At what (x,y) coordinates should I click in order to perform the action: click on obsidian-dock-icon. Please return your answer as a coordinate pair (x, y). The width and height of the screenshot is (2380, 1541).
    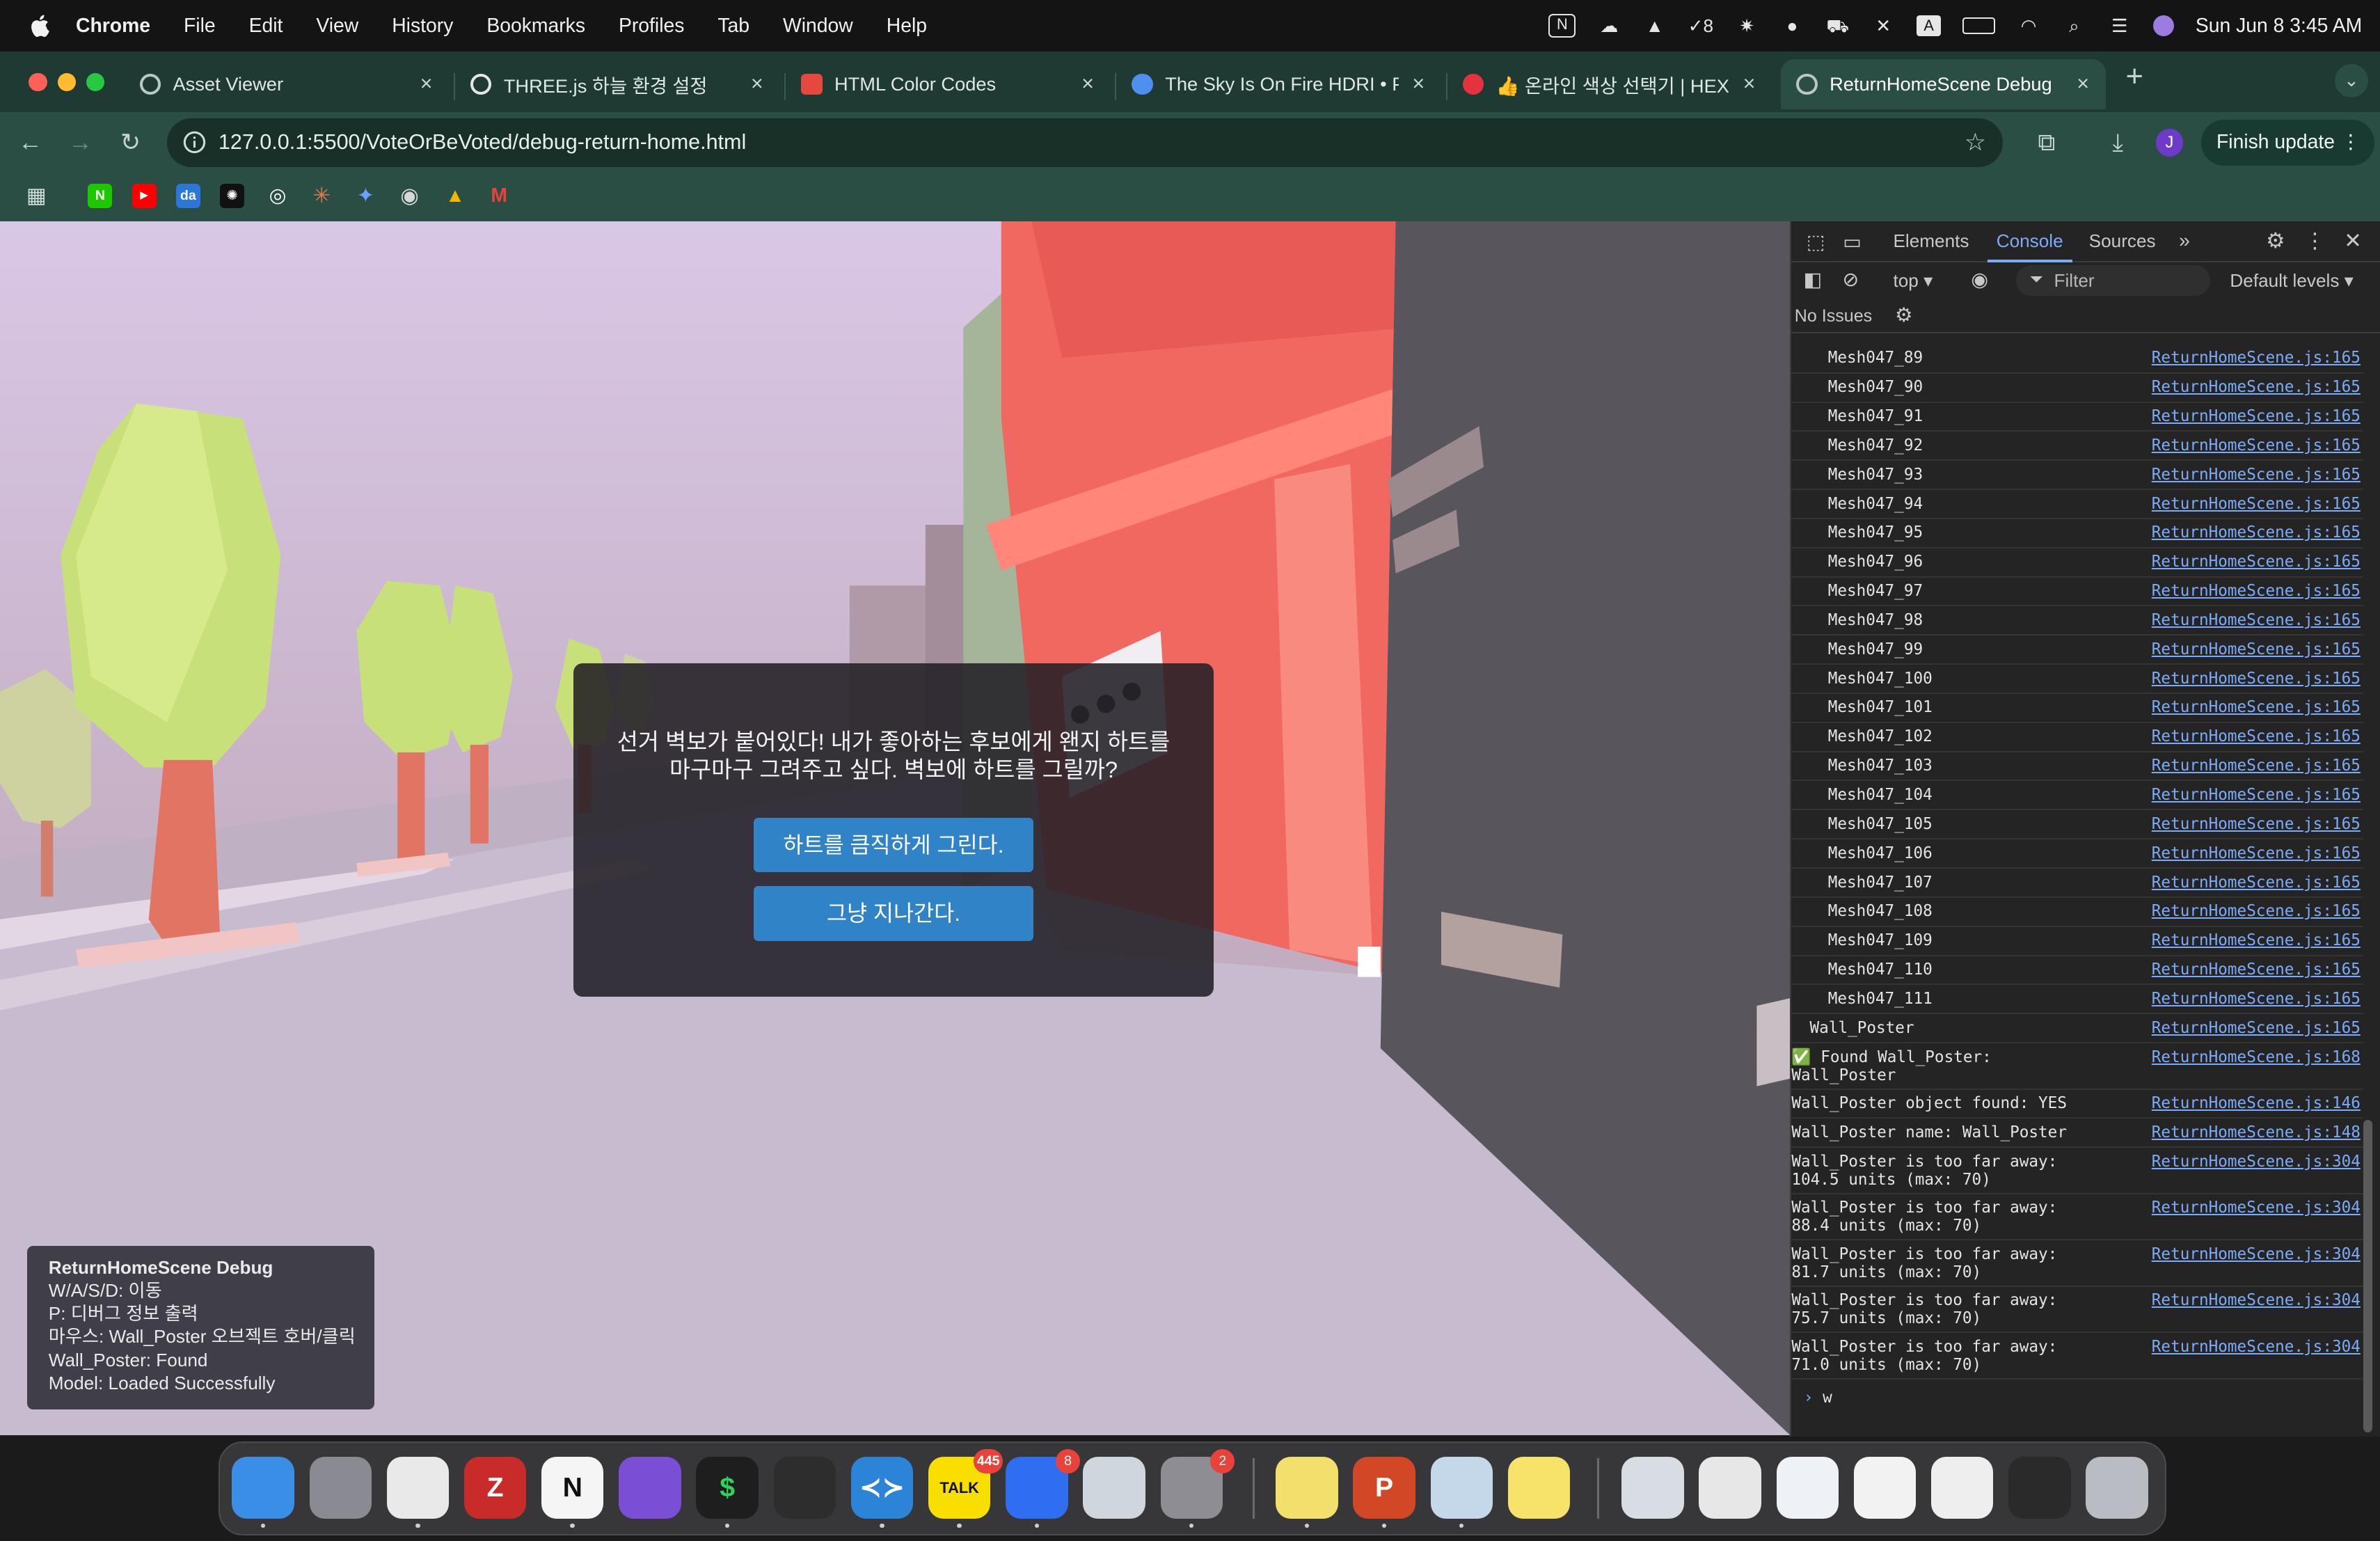
    Looking at the image, I should click on (650, 1487).